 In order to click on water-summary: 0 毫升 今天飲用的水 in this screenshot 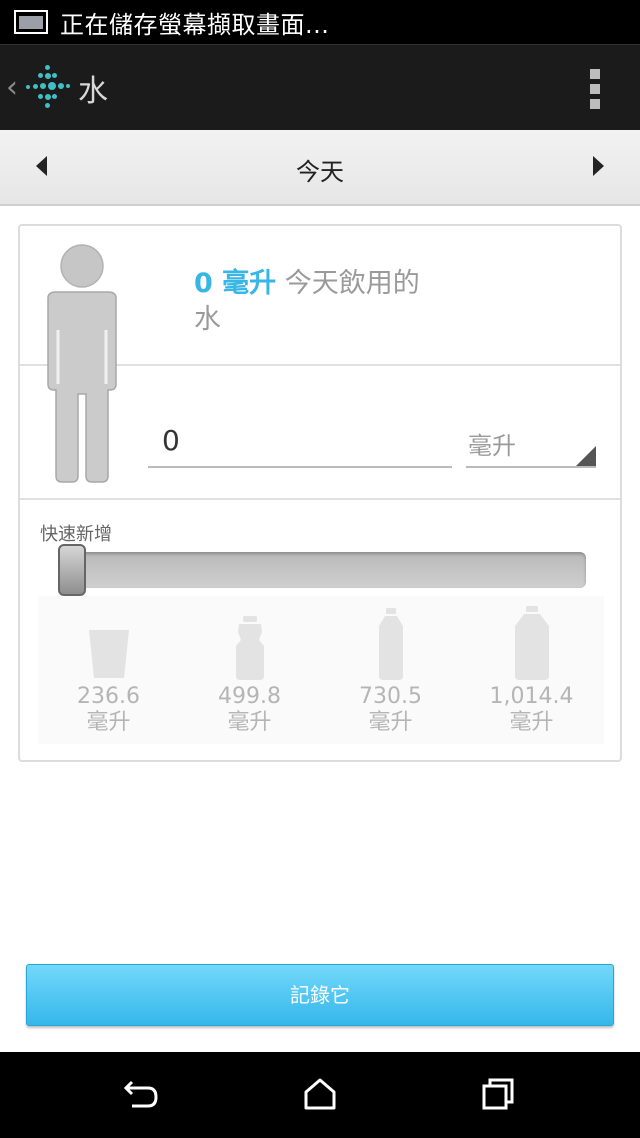, I will do `click(314, 302)`.